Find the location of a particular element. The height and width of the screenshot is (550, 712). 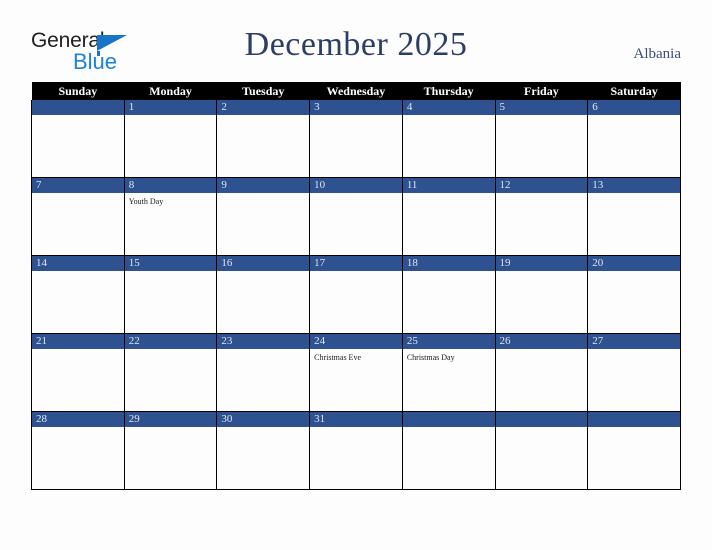

calendar-day-cell: 5 is located at coordinates (541, 139).